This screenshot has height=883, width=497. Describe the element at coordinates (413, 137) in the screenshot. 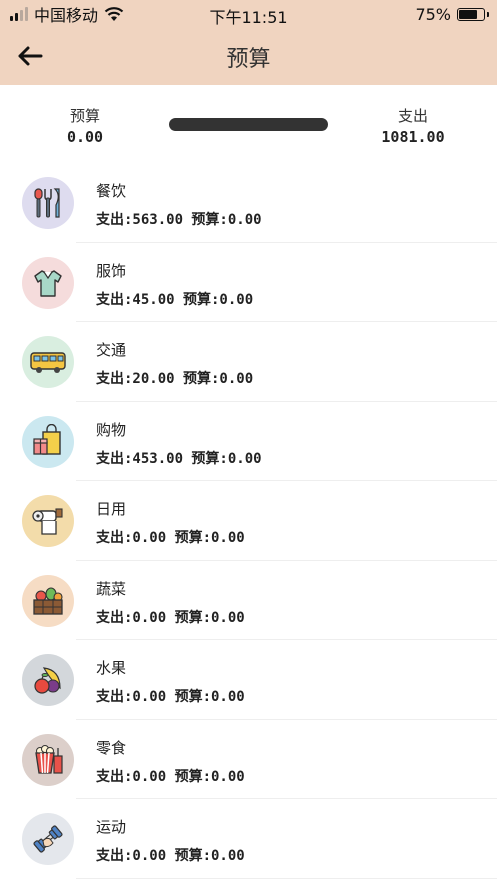

I see `spend-value: 1081.00` at that location.